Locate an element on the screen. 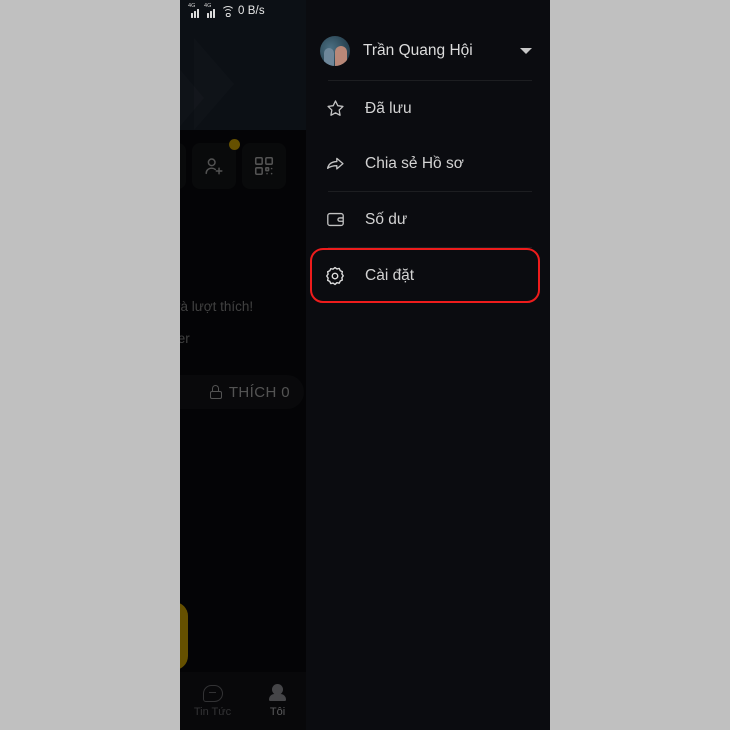 The image size is (730, 730). add-friend-icon is located at coordinates (216, 164).